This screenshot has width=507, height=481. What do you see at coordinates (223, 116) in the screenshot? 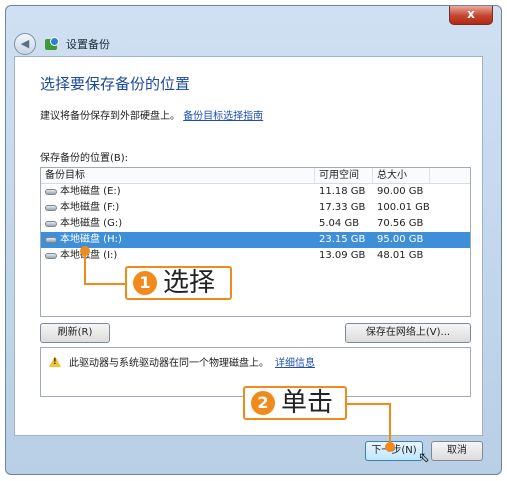
I see `guide-link: 备份目标选择指南` at bounding box center [223, 116].